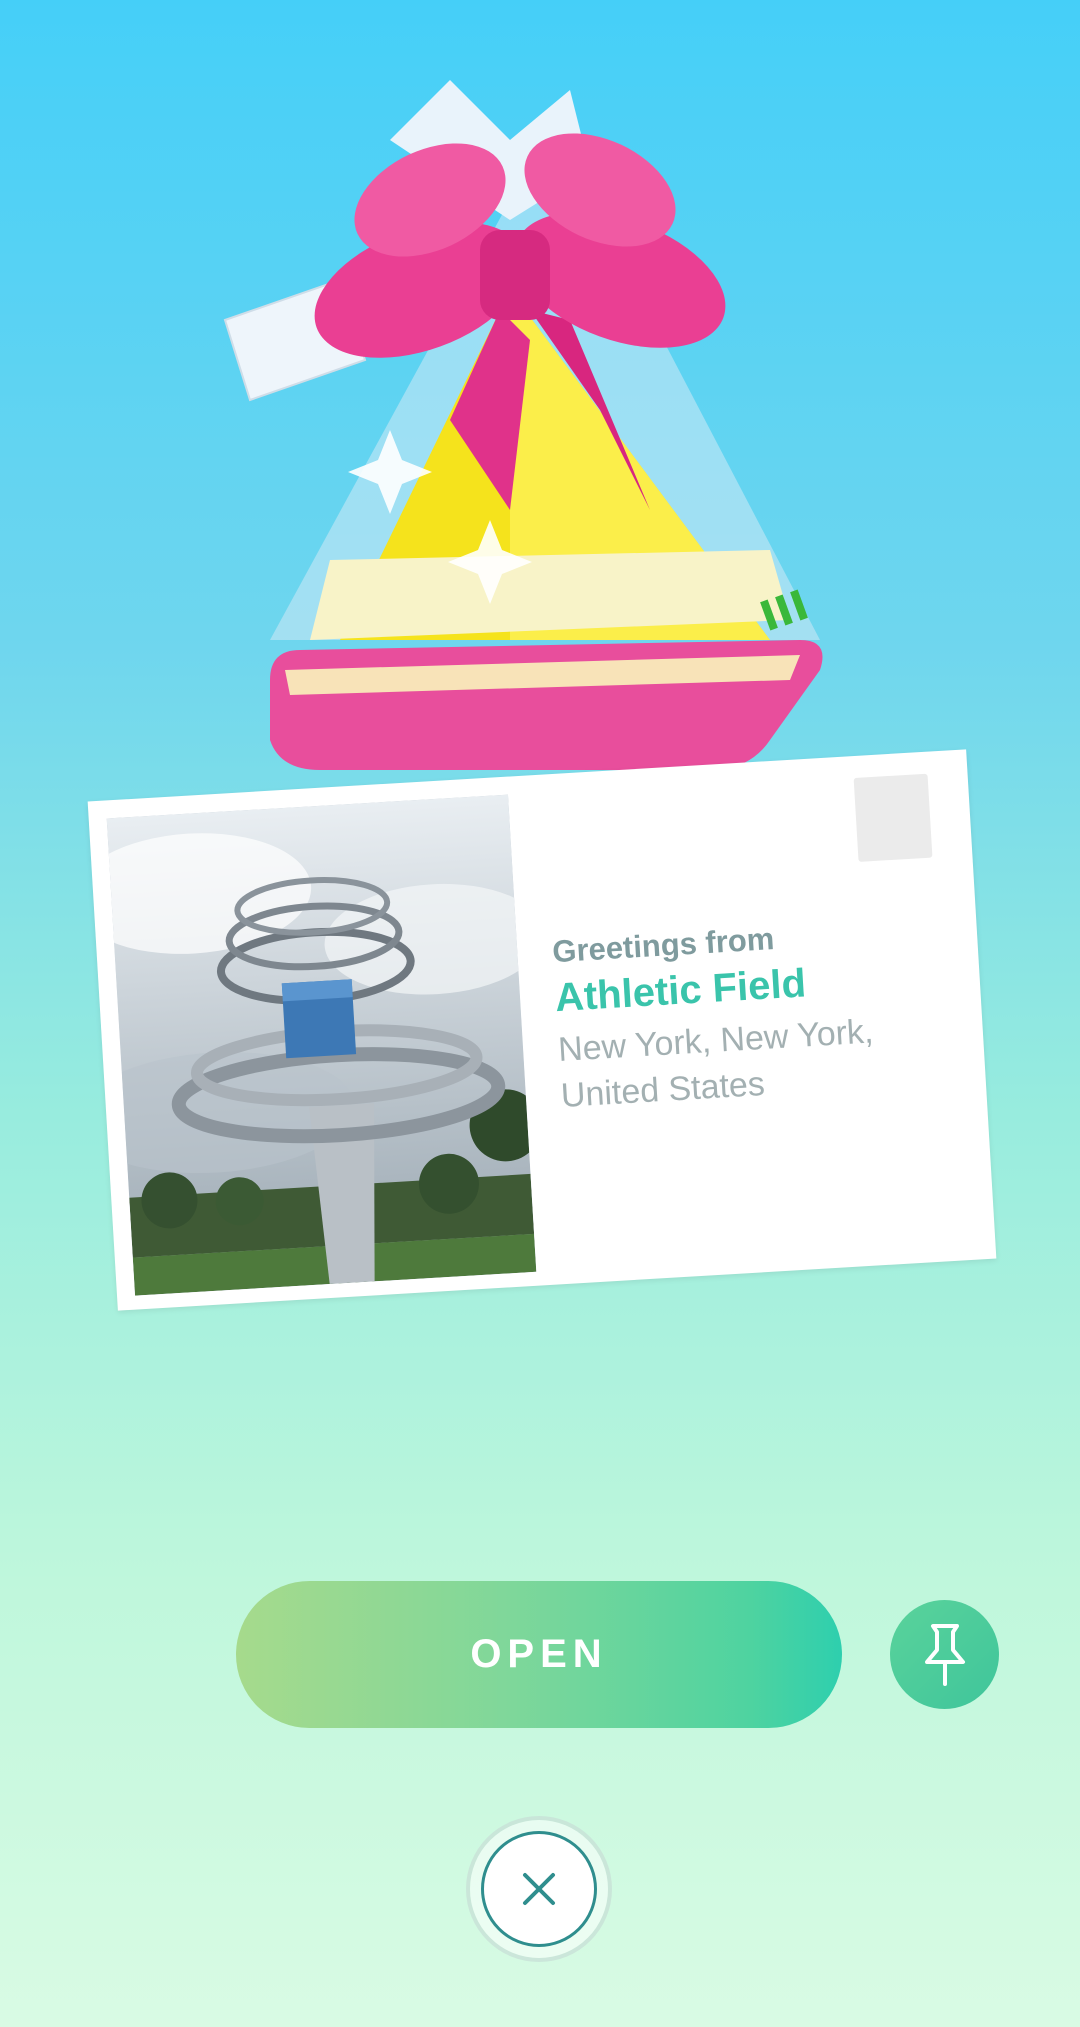 The height and width of the screenshot is (2027, 1080). Describe the element at coordinates (893, 817) in the screenshot. I see `stamp-placeholder` at that location.